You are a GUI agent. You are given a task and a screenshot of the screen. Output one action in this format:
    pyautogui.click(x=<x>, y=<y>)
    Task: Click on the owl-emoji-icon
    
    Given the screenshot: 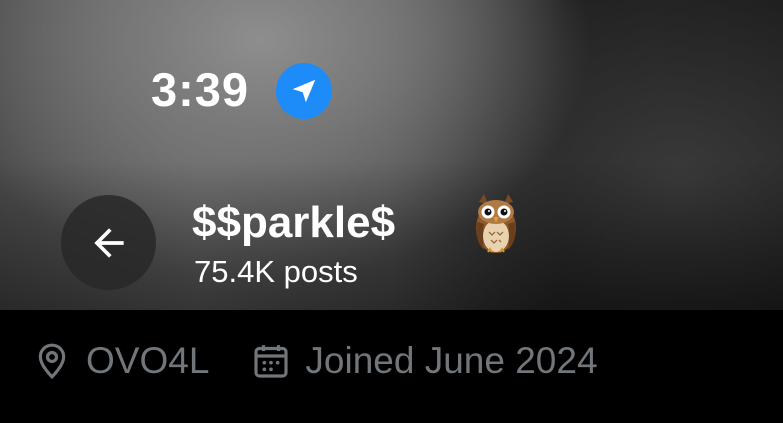 What is the action you would take?
    pyautogui.click(x=496, y=223)
    